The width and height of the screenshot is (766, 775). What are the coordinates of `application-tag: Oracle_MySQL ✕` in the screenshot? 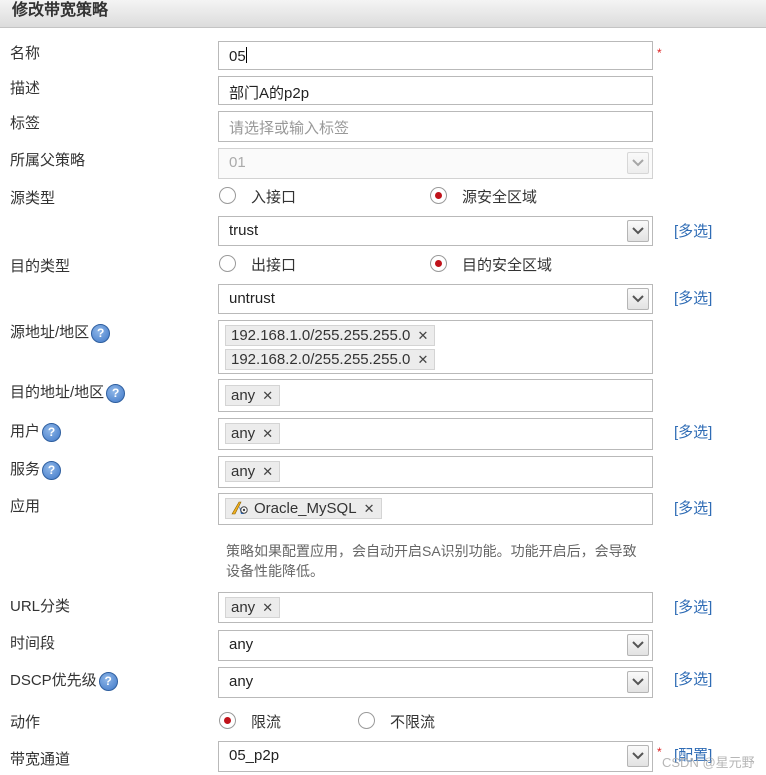 It's located at (303, 508).